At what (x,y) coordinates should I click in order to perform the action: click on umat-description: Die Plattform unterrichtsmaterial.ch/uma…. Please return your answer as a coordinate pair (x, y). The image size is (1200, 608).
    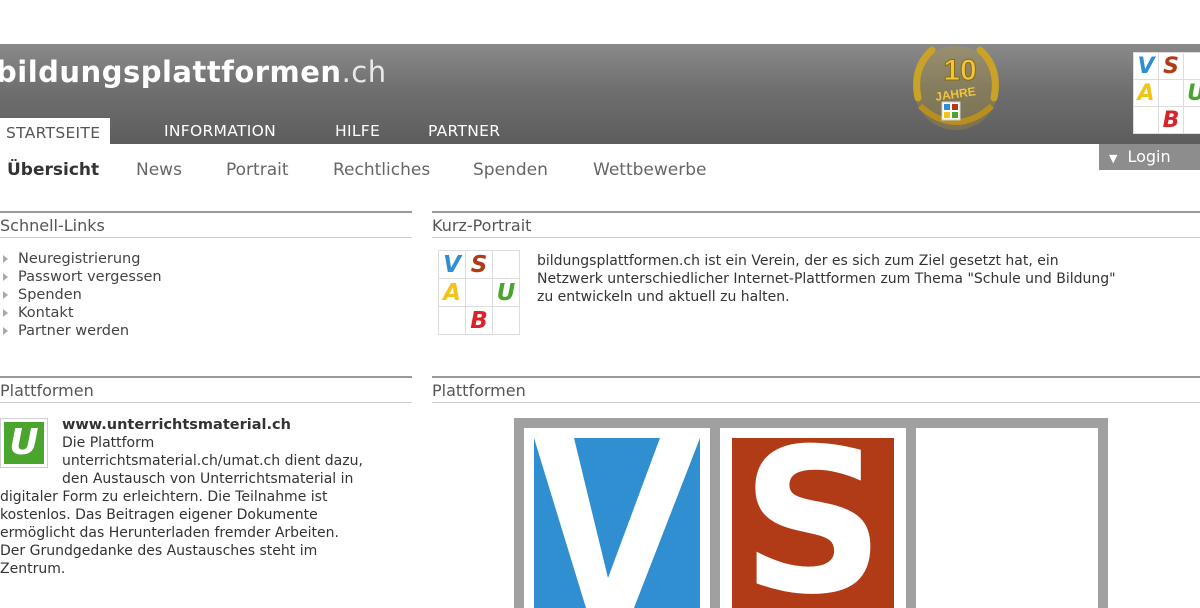
    Looking at the image, I should click on (206, 506).